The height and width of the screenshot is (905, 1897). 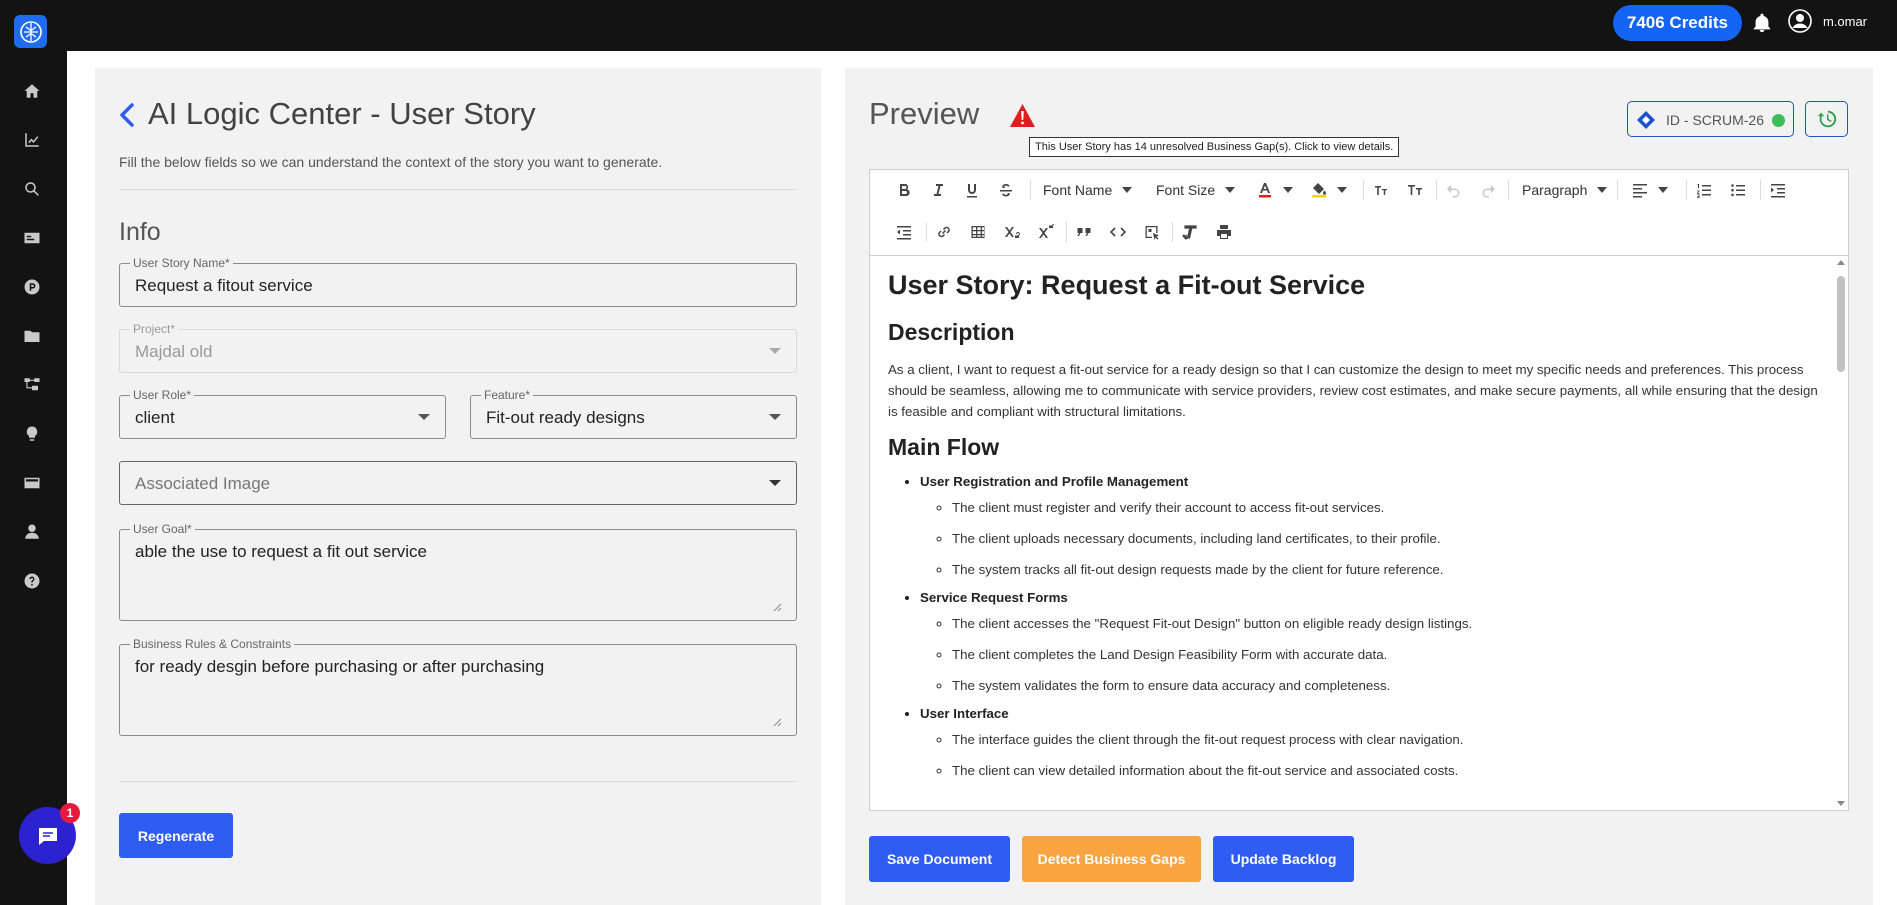 I want to click on italic-icon, so click(x=938, y=190).